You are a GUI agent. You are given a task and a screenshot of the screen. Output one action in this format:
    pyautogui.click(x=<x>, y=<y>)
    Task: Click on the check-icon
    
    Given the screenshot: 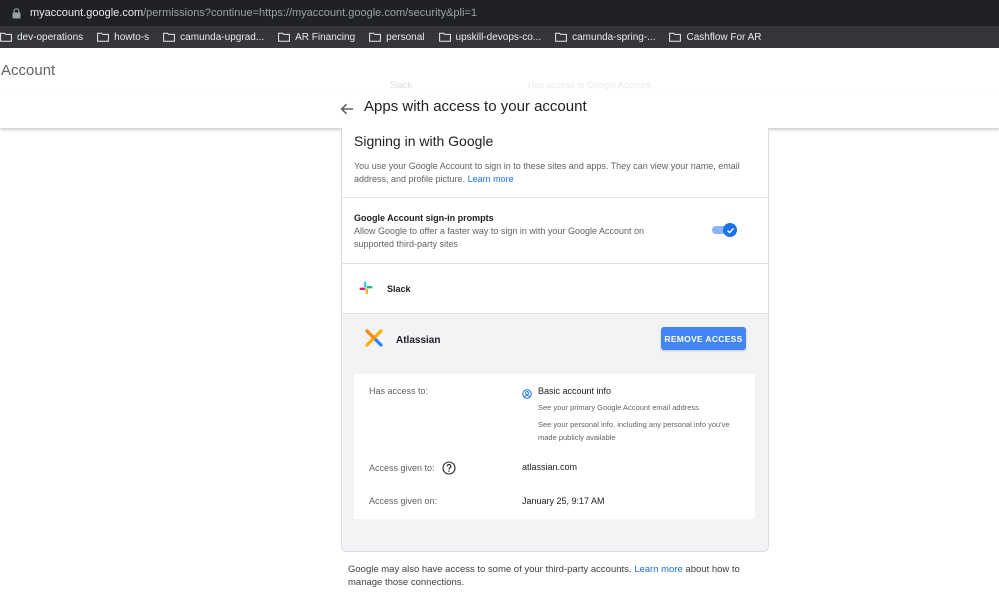 What is the action you would take?
    pyautogui.click(x=730, y=230)
    